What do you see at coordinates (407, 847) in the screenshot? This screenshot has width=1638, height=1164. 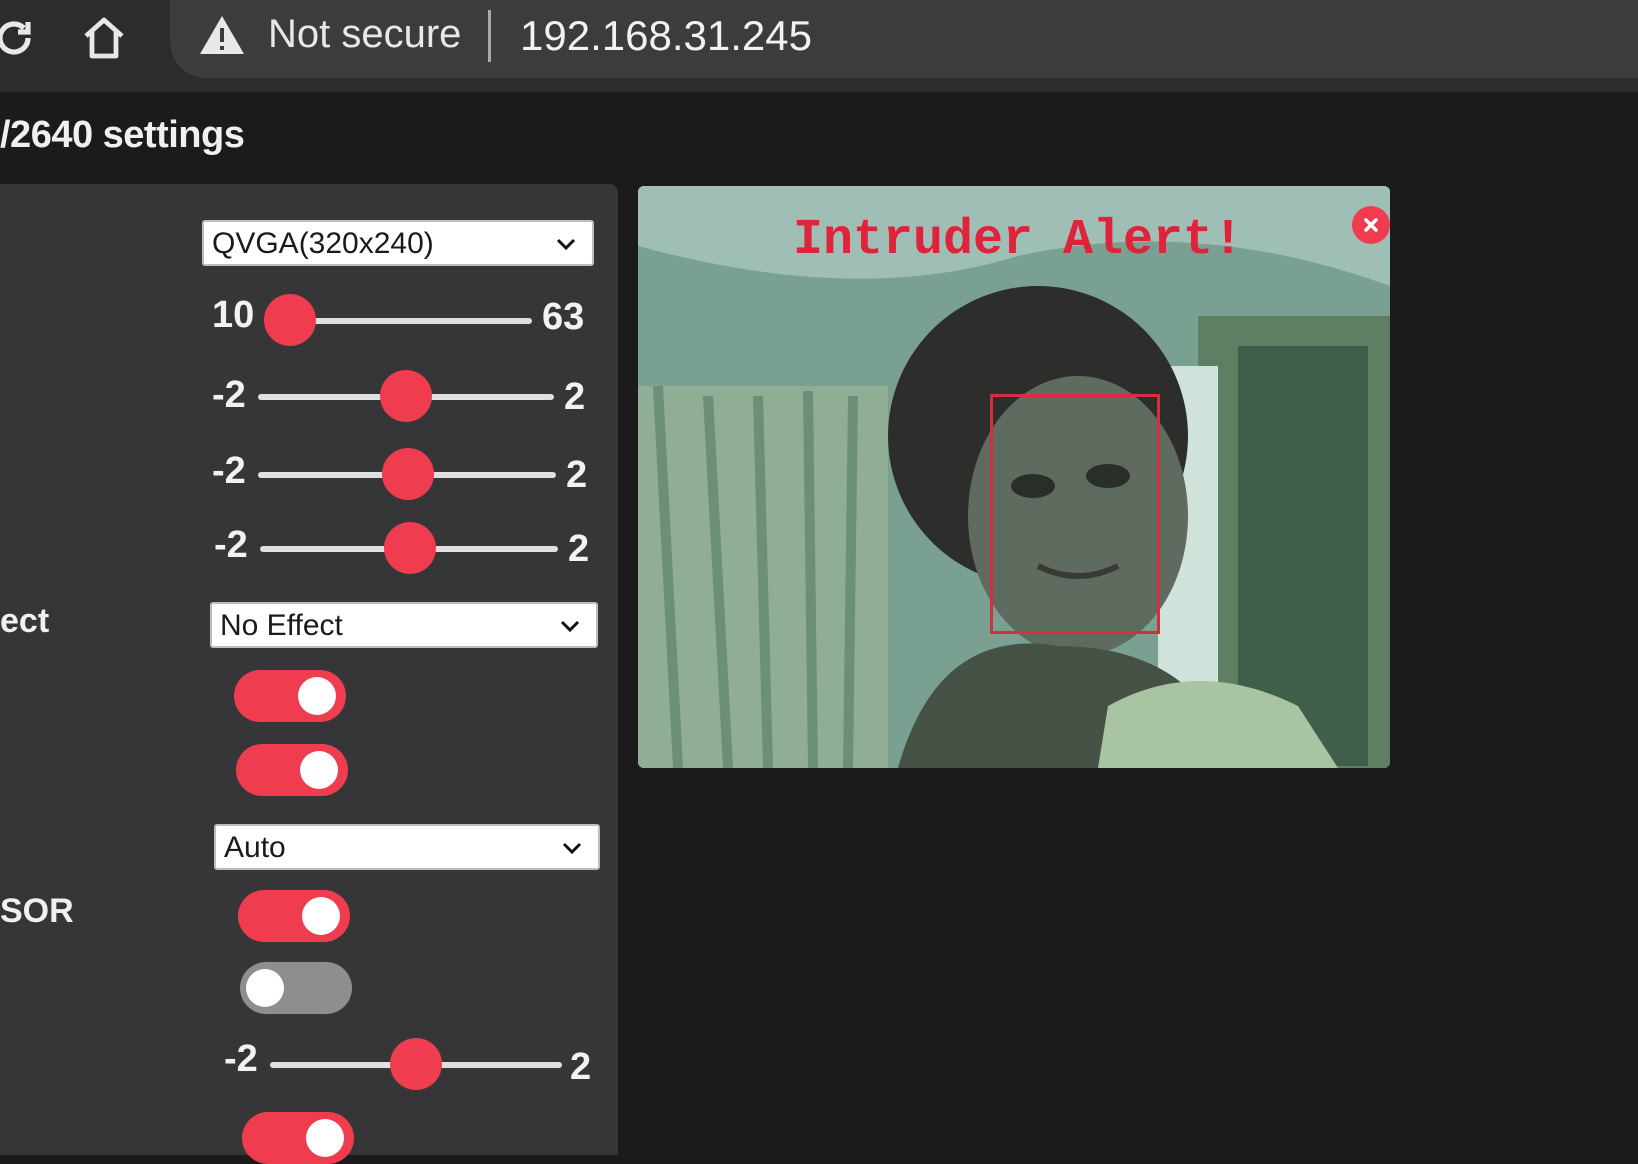 I see `wb-mode-select: Auto` at bounding box center [407, 847].